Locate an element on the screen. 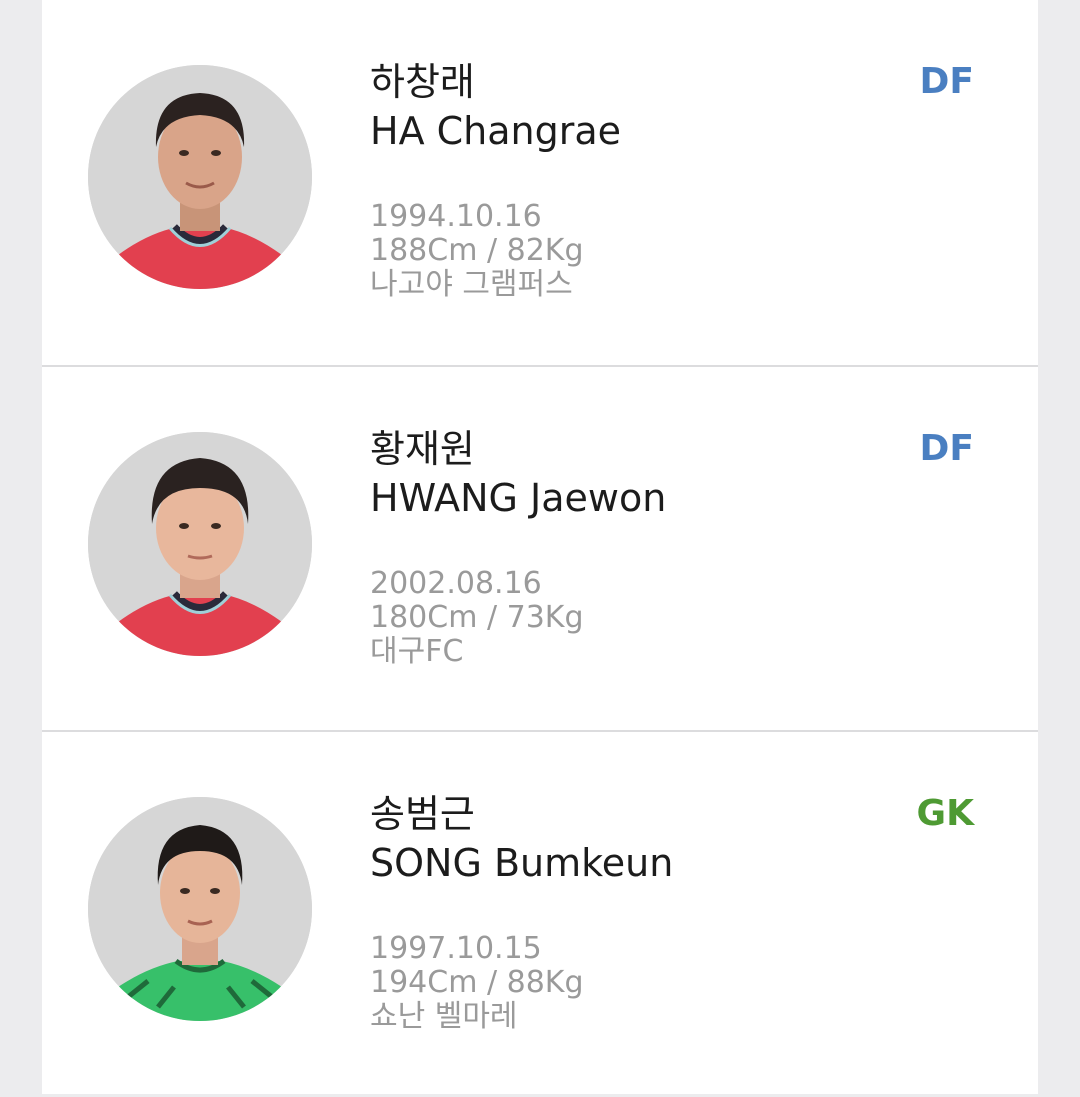 The image size is (1080, 1097). player-height-weight: 194Cm / 88Kg is located at coordinates (477, 982).